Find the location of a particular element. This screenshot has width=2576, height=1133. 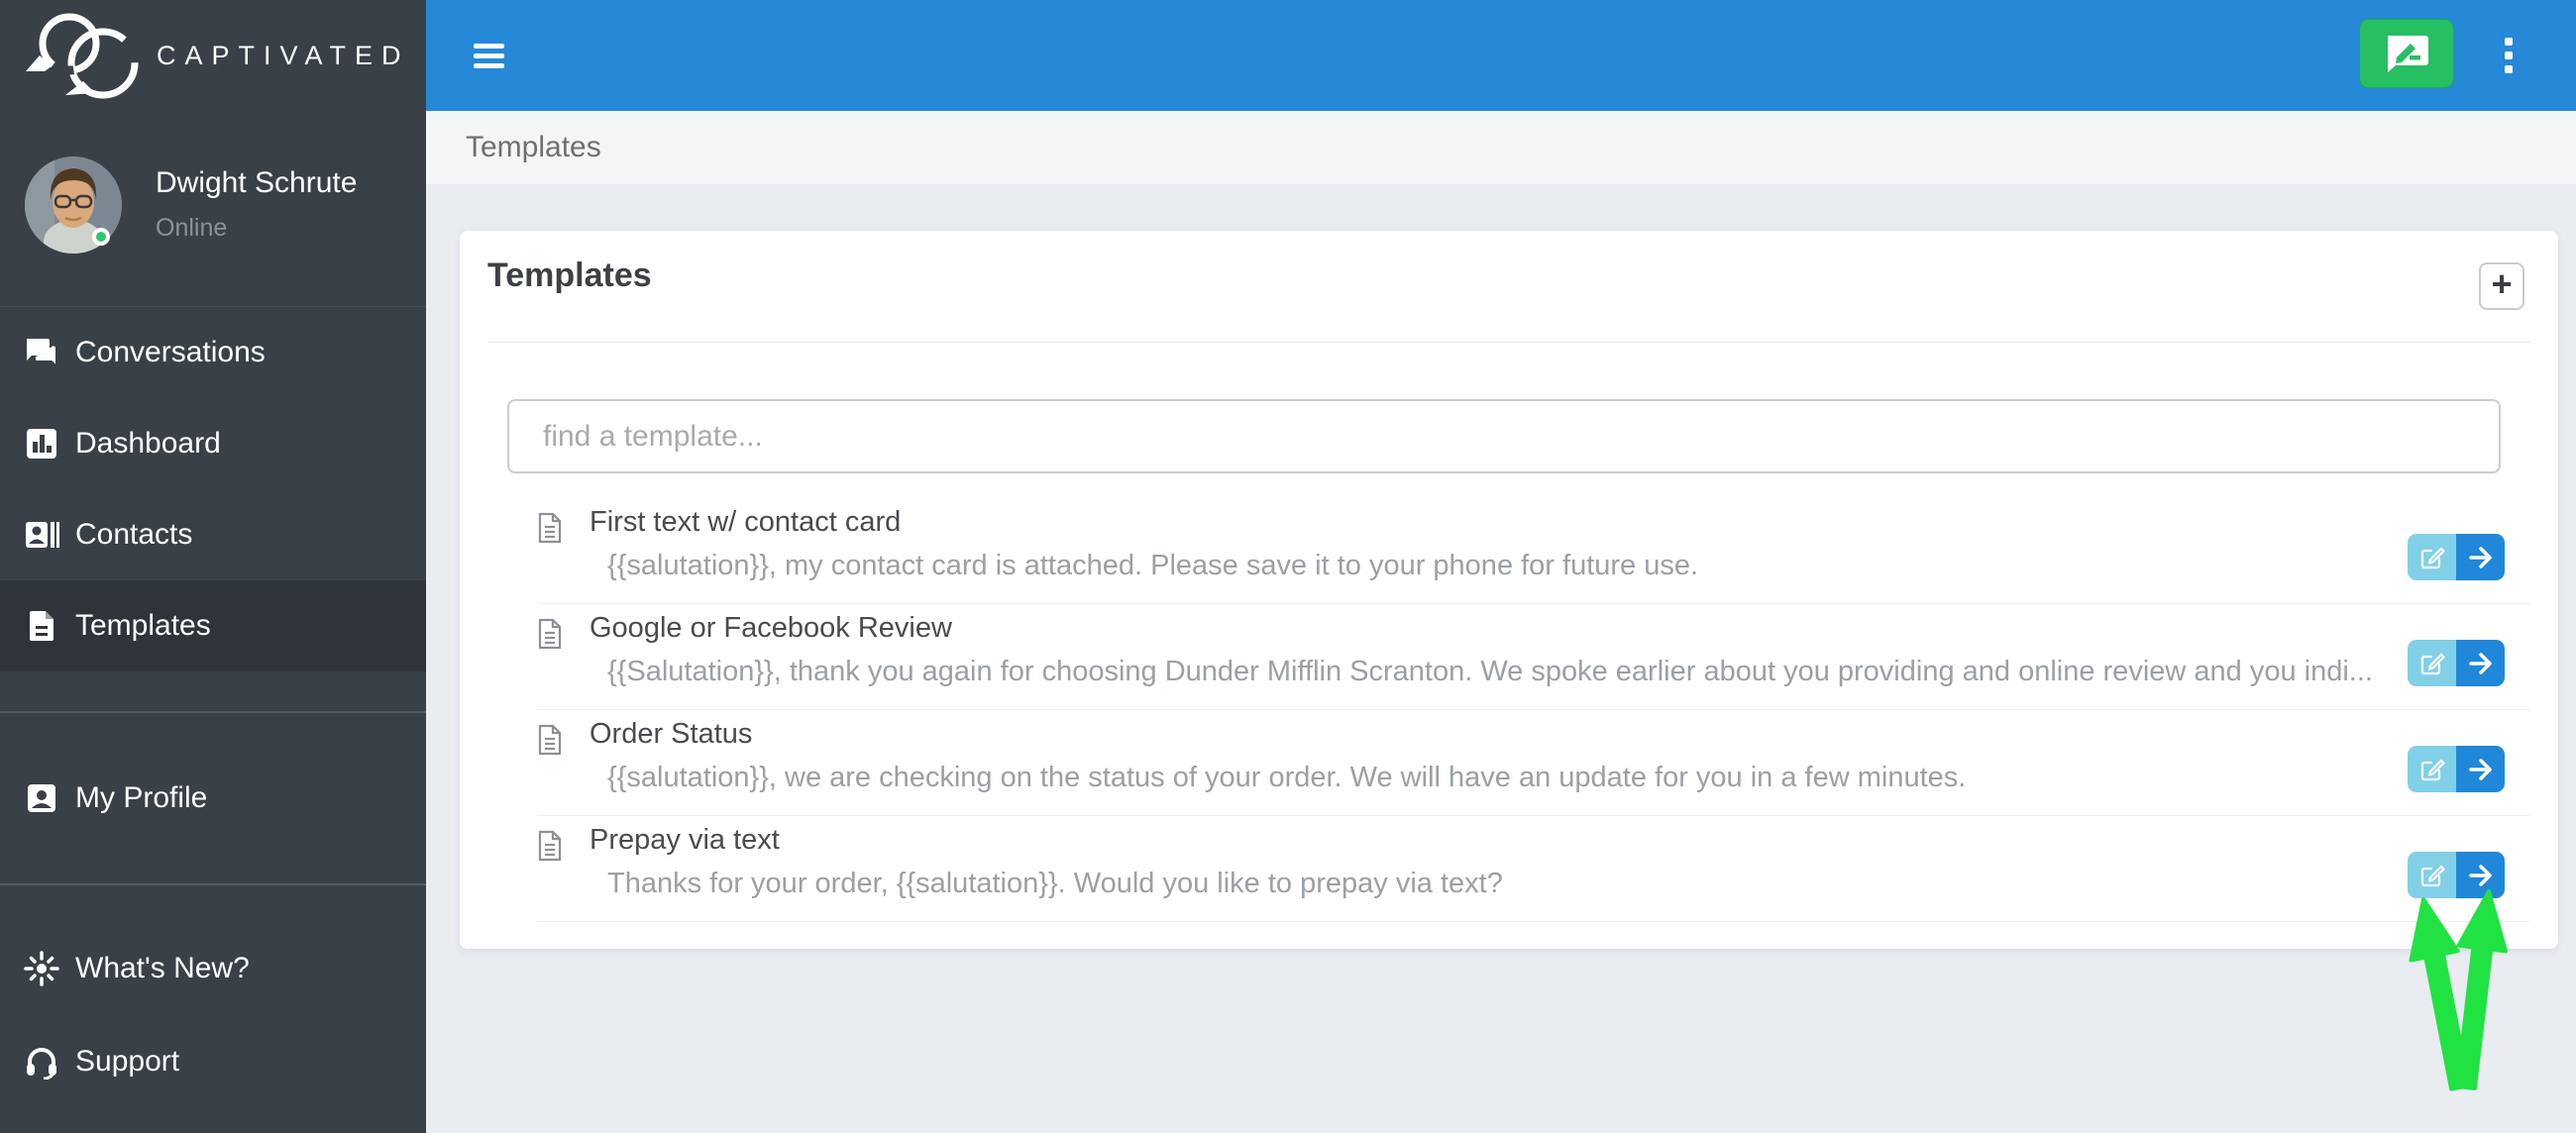

top-bar is located at coordinates (1501, 55).